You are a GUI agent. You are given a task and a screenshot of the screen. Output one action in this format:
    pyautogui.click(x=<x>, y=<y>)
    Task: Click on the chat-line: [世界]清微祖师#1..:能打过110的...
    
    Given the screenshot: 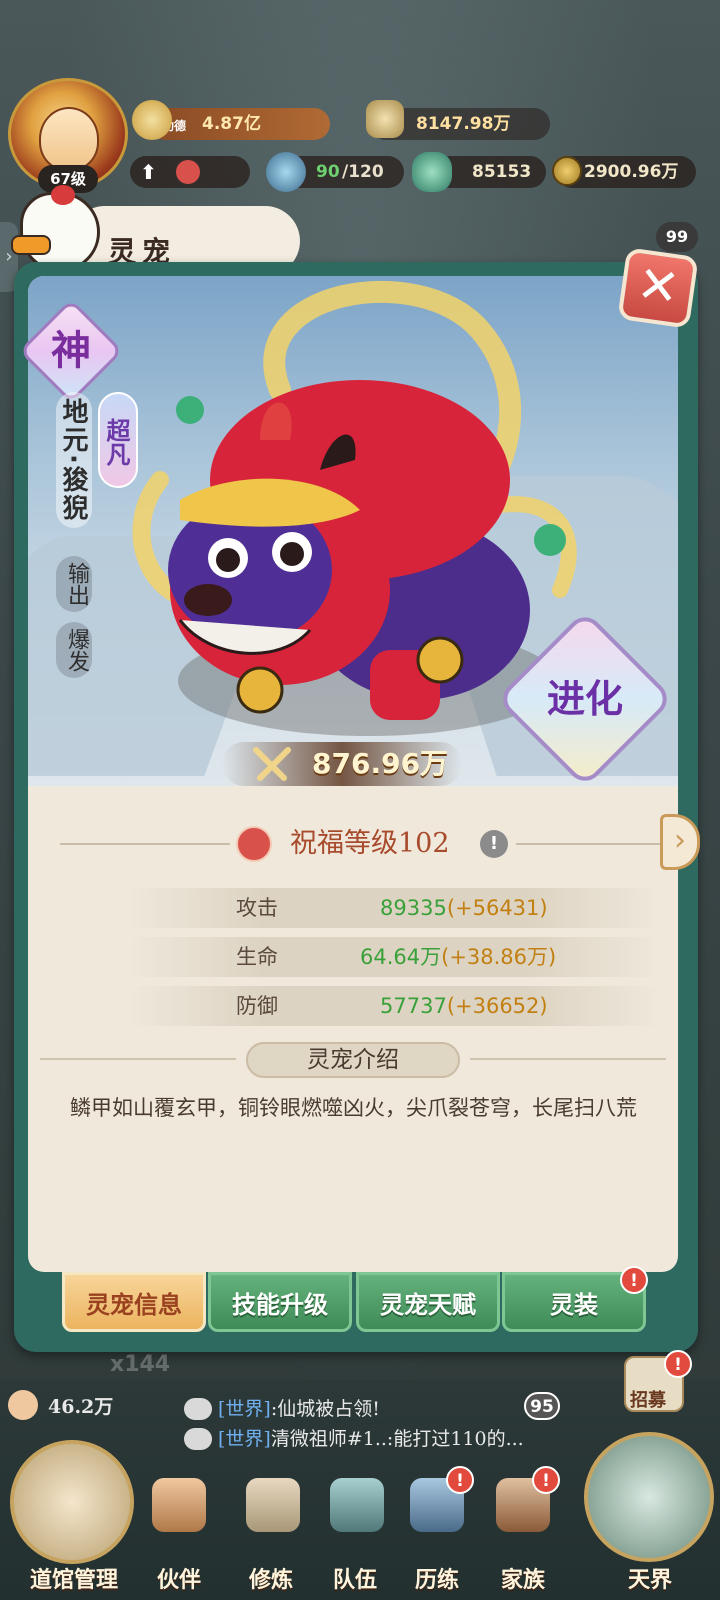 What is the action you would take?
    pyautogui.click(x=371, y=1437)
    